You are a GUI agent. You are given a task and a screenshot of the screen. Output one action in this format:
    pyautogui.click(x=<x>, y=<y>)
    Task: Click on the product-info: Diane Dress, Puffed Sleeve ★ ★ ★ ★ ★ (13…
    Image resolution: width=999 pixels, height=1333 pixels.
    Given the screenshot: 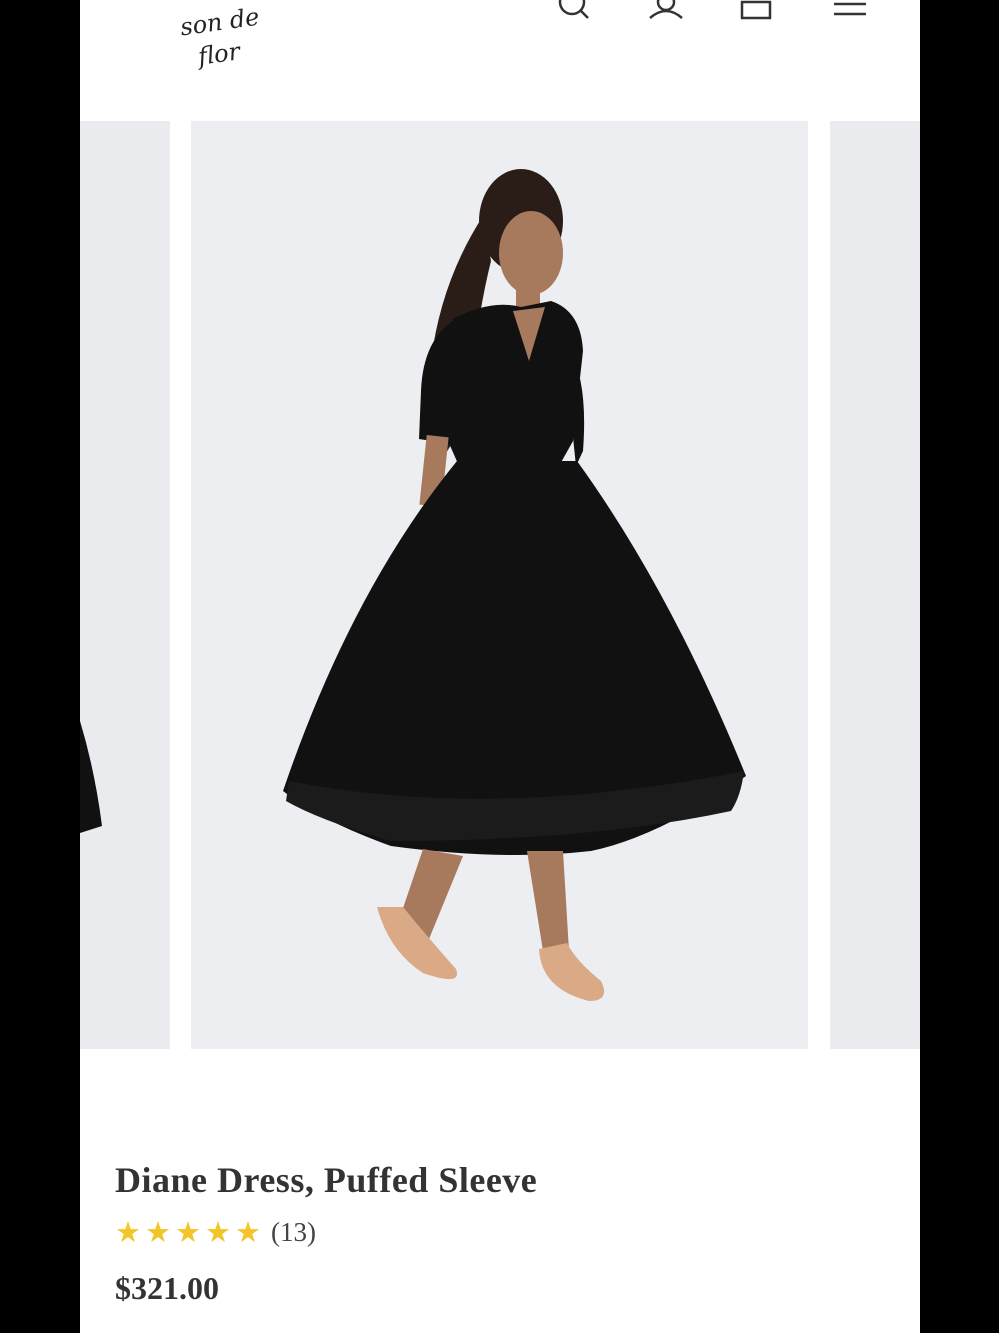 What is the action you would take?
    pyautogui.click(x=505, y=1228)
    